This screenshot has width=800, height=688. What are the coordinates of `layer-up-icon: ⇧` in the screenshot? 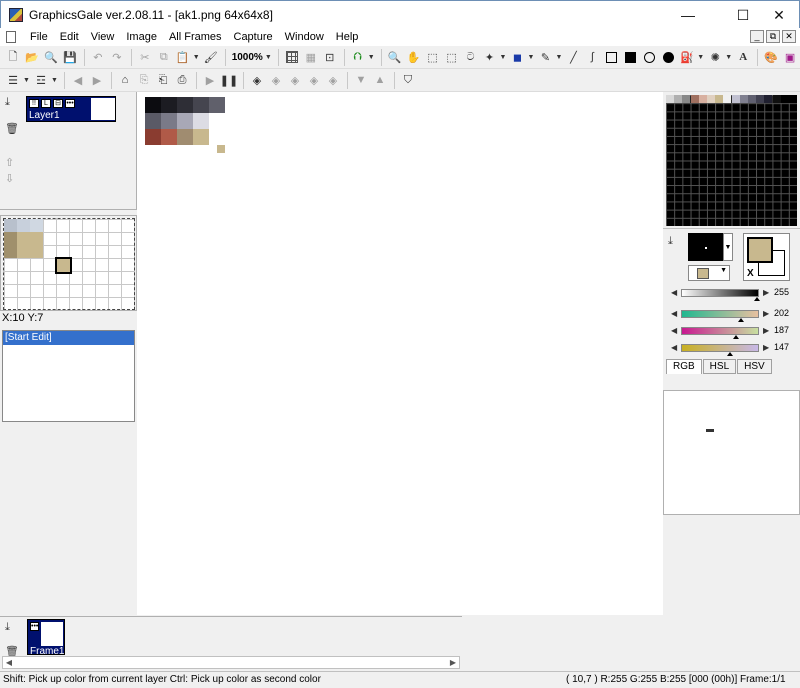 It's located at (9, 162).